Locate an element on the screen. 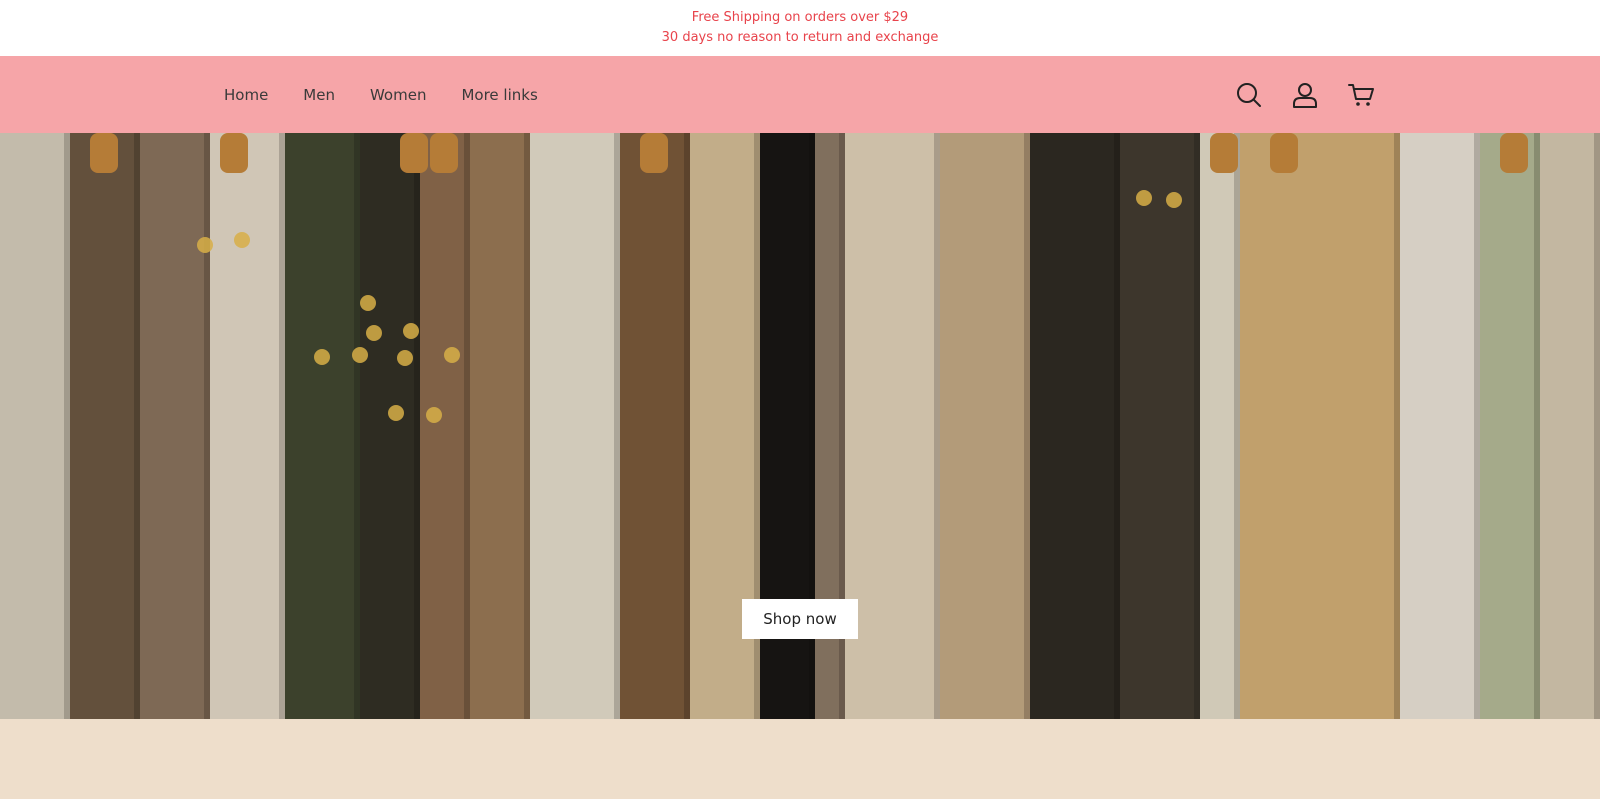  nav-icons is located at coordinates (1305, 94).